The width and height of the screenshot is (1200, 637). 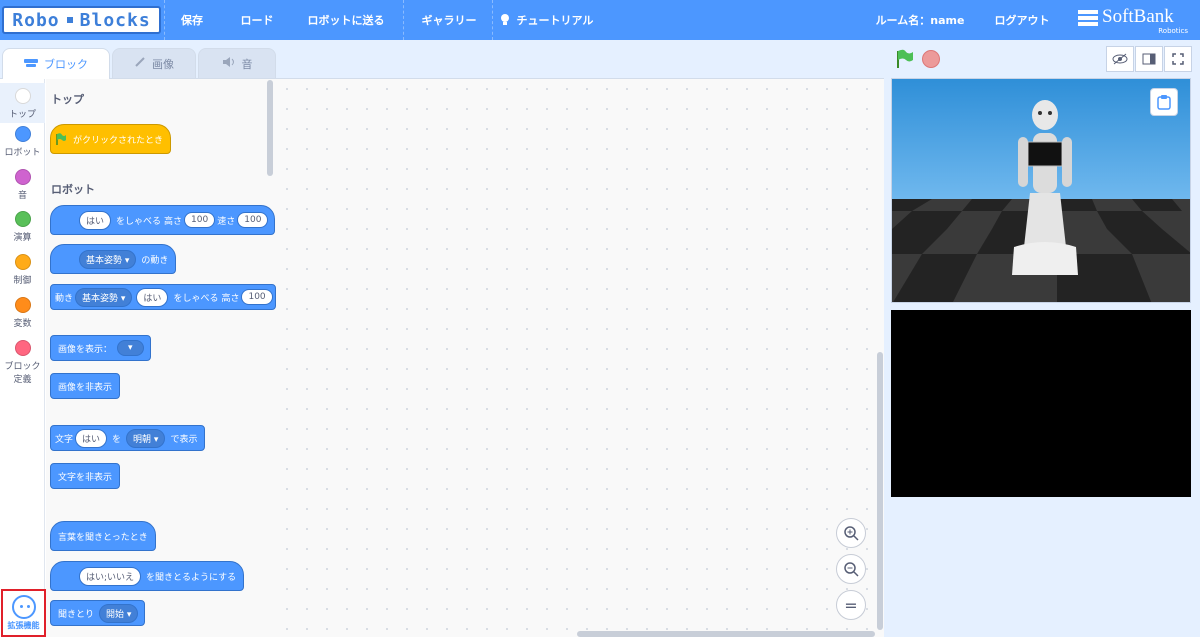 What do you see at coordinates (546, 20) in the screenshot?
I see `tutorial-menu: チュートリアル` at bounding box center [546, 20].